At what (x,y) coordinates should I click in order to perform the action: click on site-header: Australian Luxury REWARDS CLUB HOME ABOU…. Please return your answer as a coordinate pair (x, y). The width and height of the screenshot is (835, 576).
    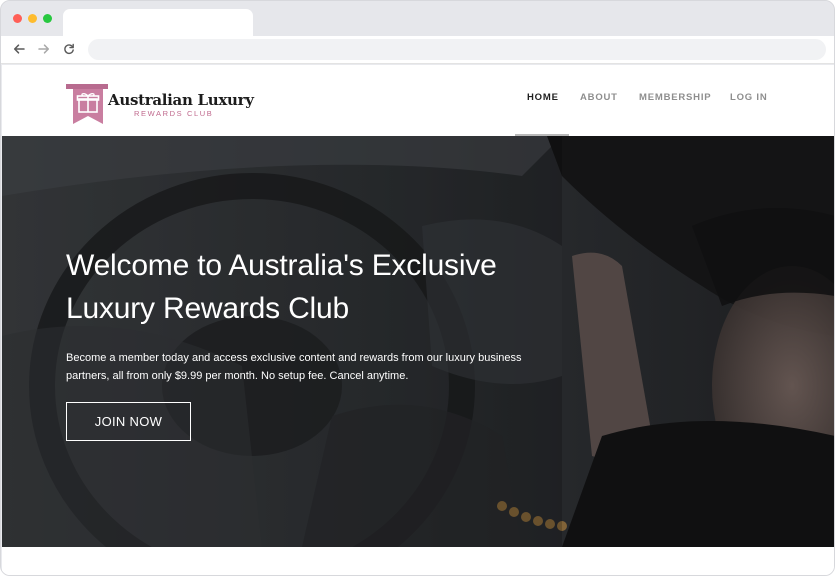
    Looking at the image, I should click on (418, 101).